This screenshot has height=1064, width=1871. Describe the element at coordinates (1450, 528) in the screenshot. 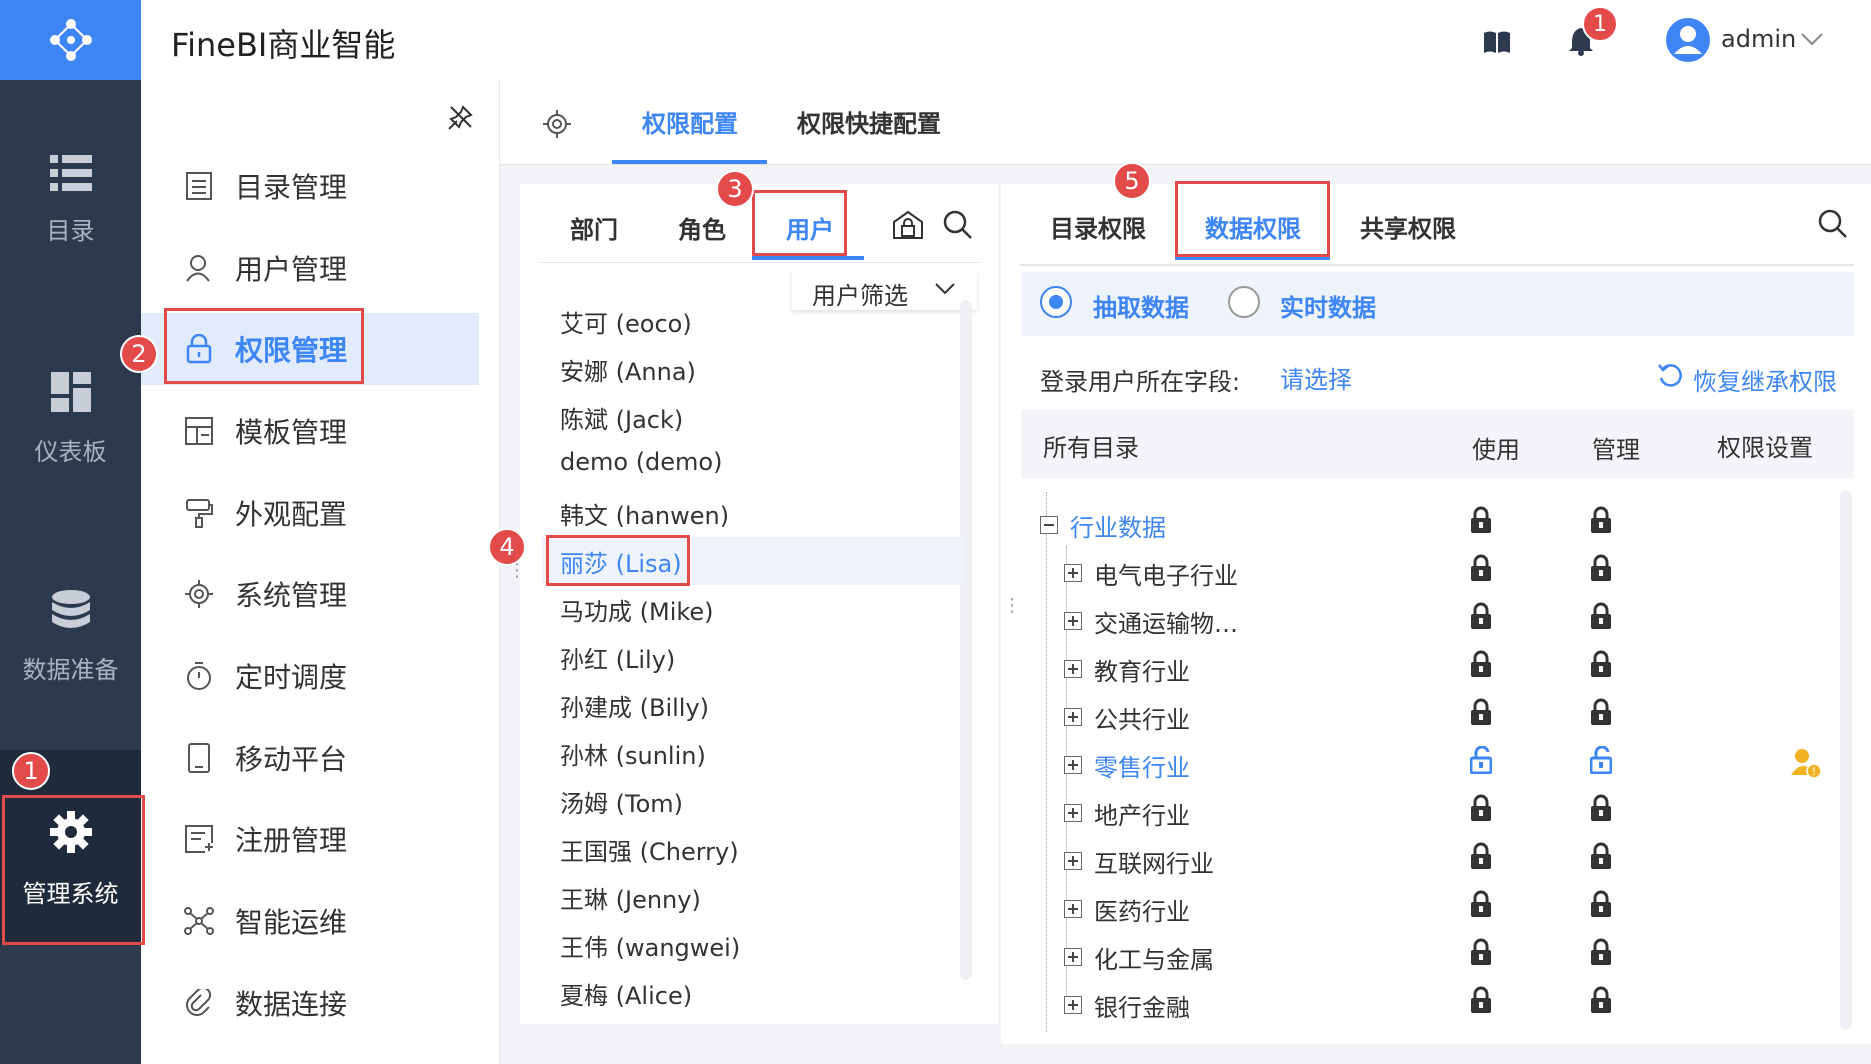

I see `tree-row: 行业数据` at that location.